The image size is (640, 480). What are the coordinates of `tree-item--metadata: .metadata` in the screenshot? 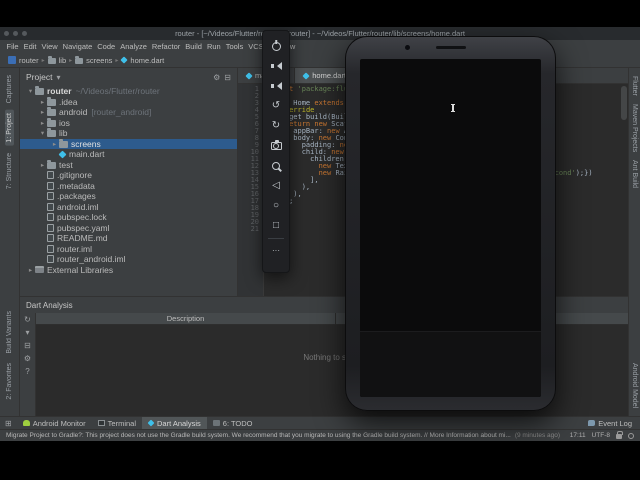 It's located at (128, 186).